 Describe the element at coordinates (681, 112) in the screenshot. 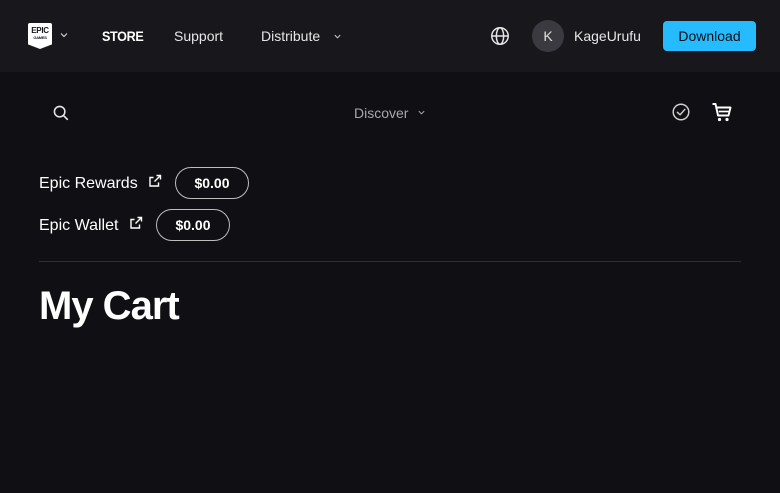

I see `check-circle-icon` at that location.